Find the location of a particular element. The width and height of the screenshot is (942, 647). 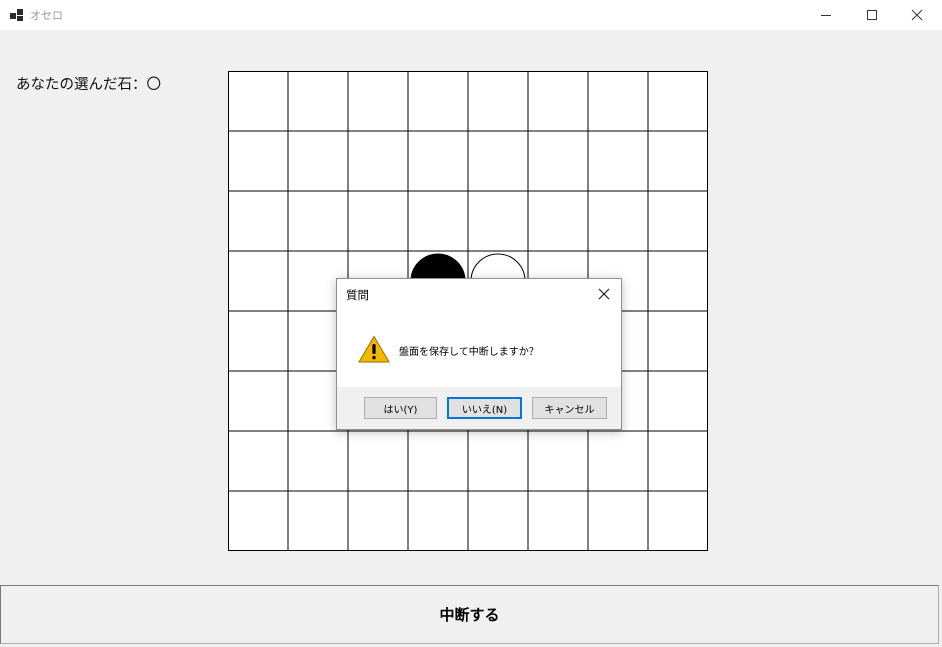

dialog-close-button is located at coordinates (604, 294).